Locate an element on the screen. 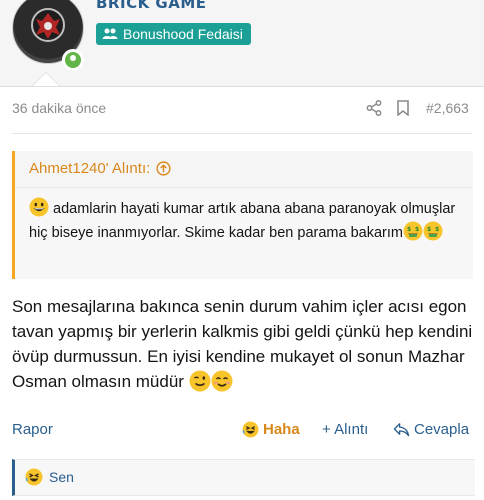  quote-title: Ahmet1240' Alıntı: is located at coordinates (100, 168).